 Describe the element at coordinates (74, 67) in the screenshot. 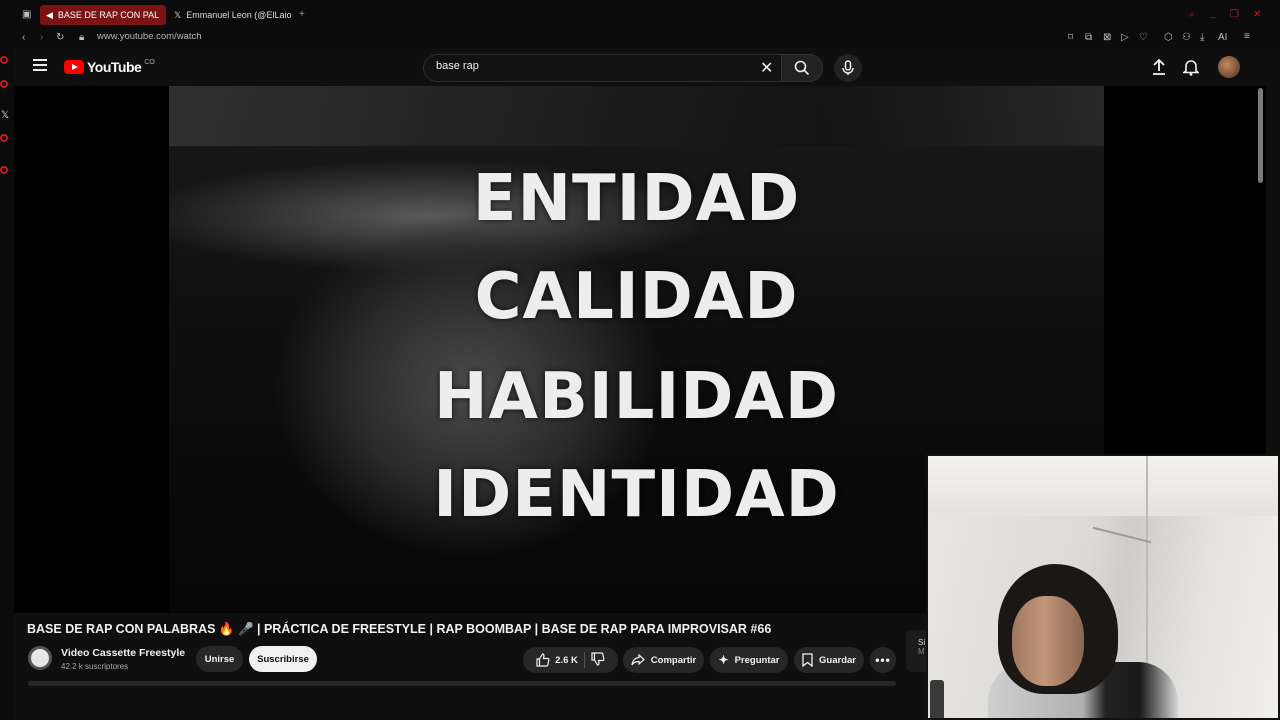

I see `youtube-play-icon` at that location.